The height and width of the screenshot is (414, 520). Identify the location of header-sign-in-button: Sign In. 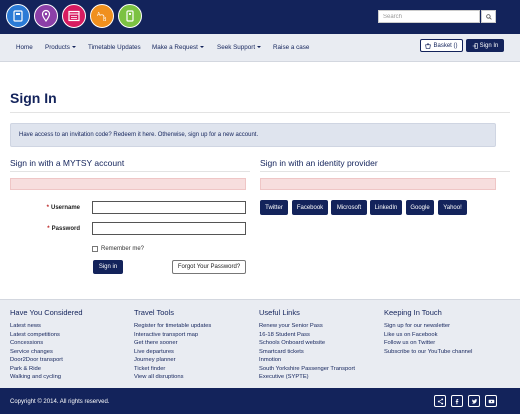
(485, 45).